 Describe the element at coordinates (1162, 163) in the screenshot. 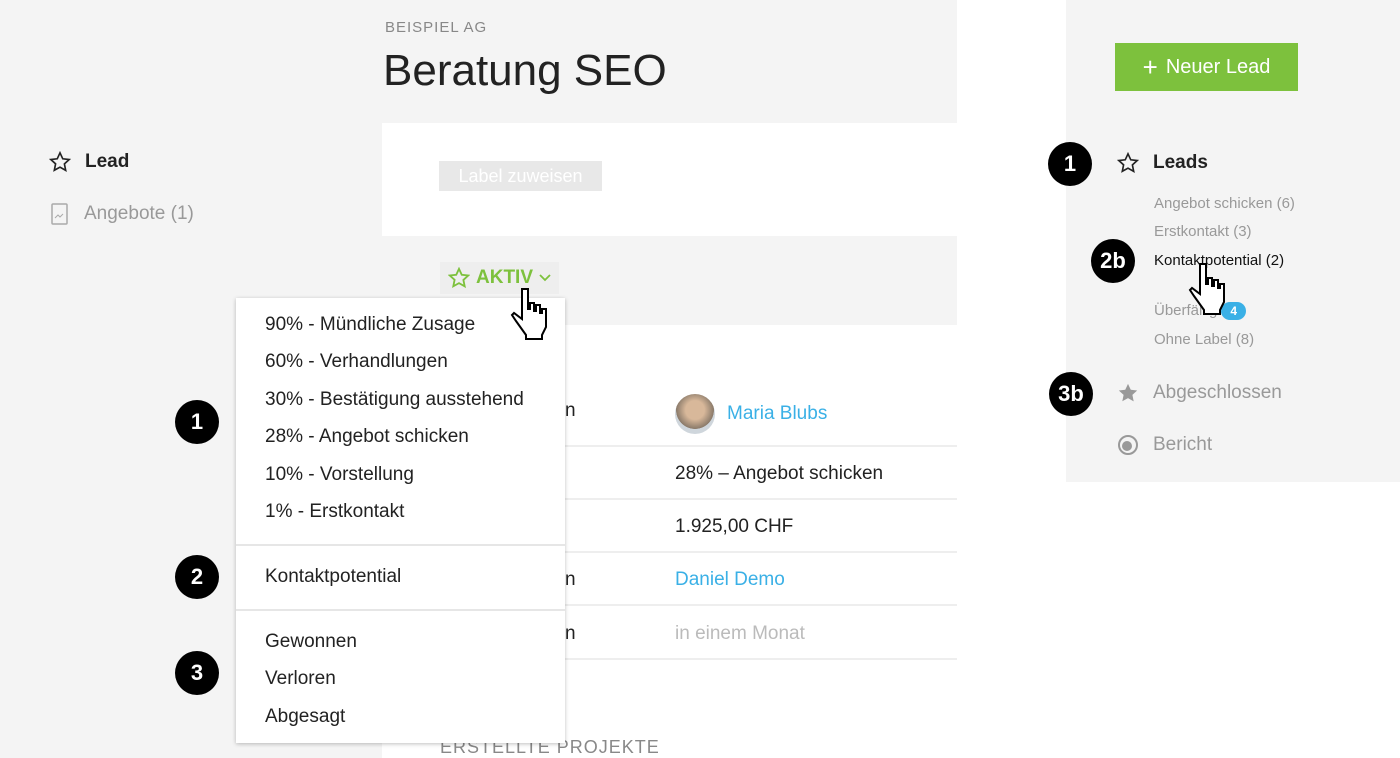

I see `nav-item-leads: Leads` at that location.